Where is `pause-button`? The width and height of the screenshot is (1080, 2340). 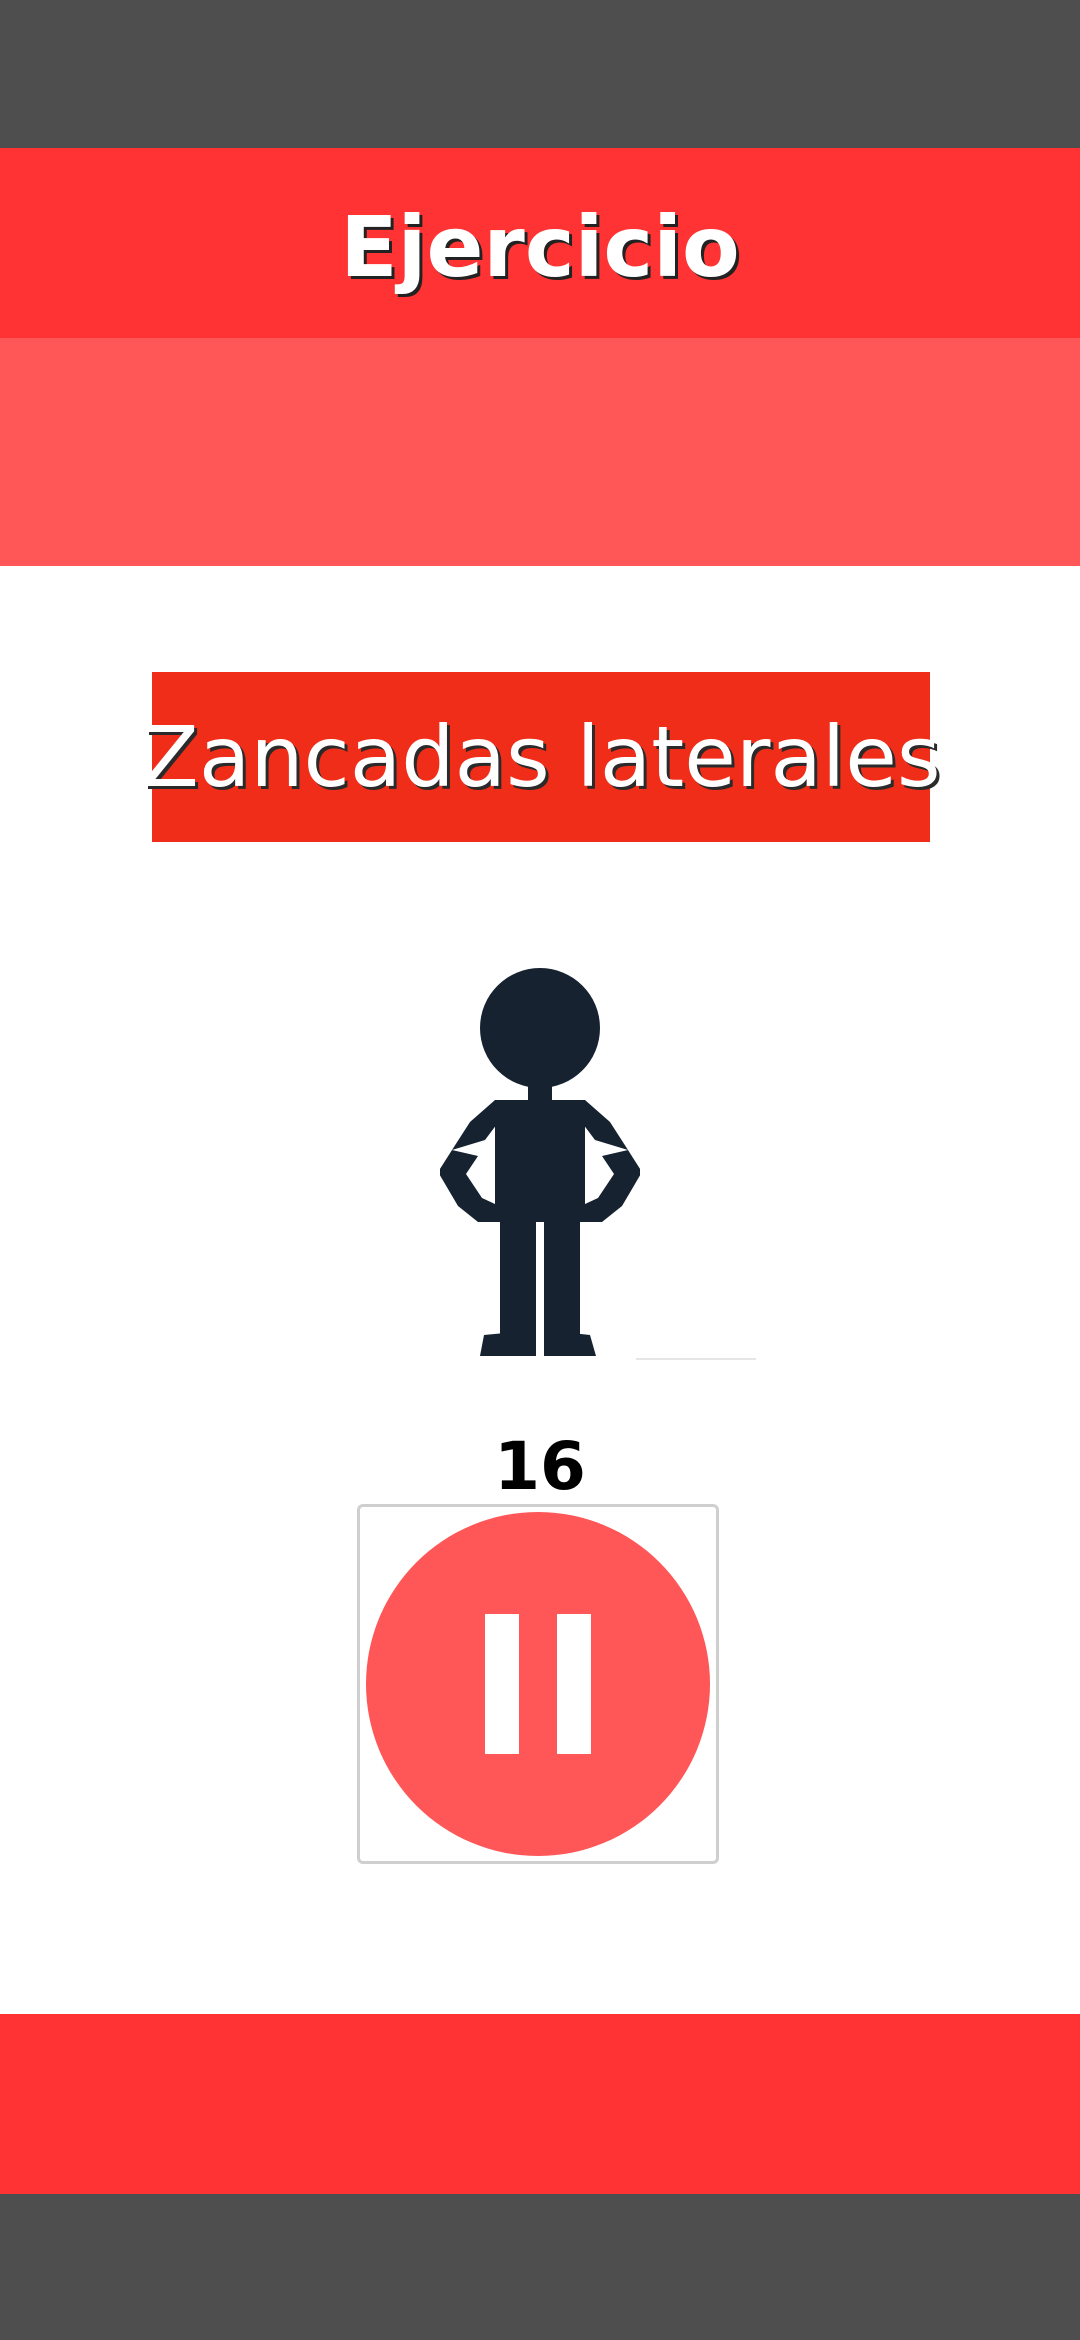 pause-button is located at coordinates (538, 1684).